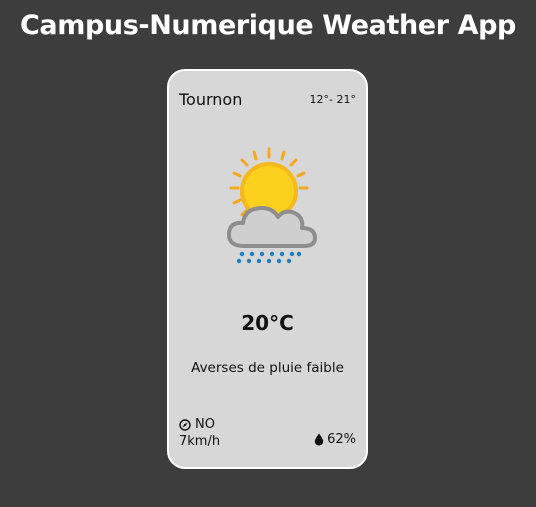 This screenshot has height=507, width=536. What do you see at coordinates (185, 424) in the screenshot?
I see `compass-icon` at bounding box center [185, 424].